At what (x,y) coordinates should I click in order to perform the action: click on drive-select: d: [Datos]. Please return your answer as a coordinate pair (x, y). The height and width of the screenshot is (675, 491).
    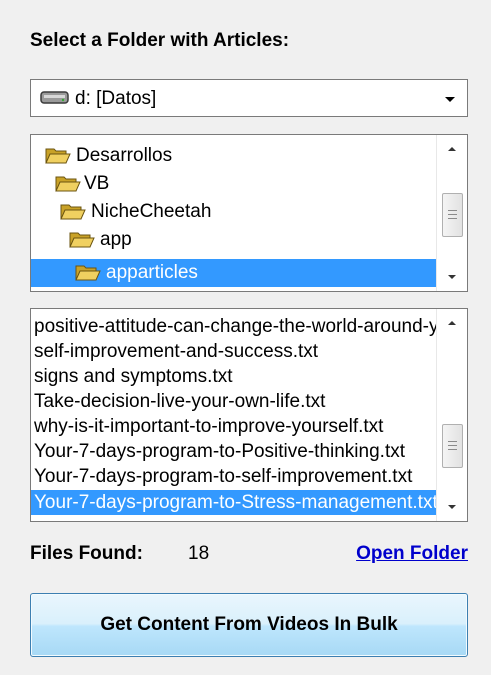
    Looking at the image, I should click on (249, 98).